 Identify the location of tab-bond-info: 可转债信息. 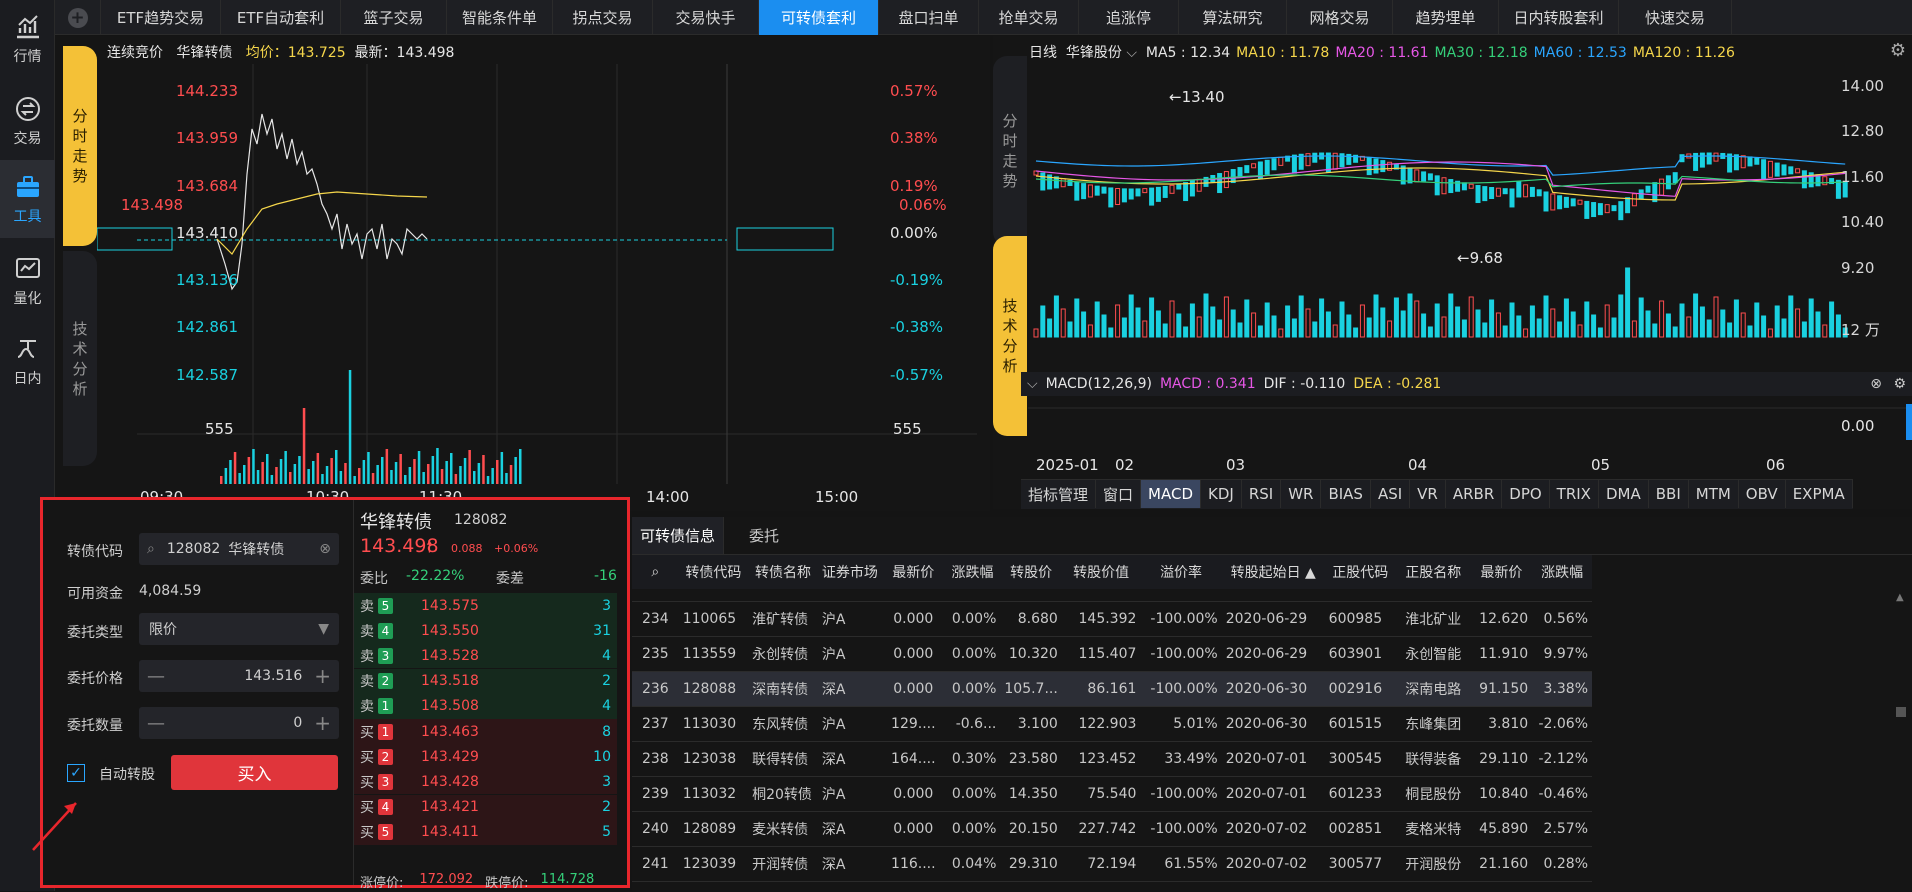
(678, 535).